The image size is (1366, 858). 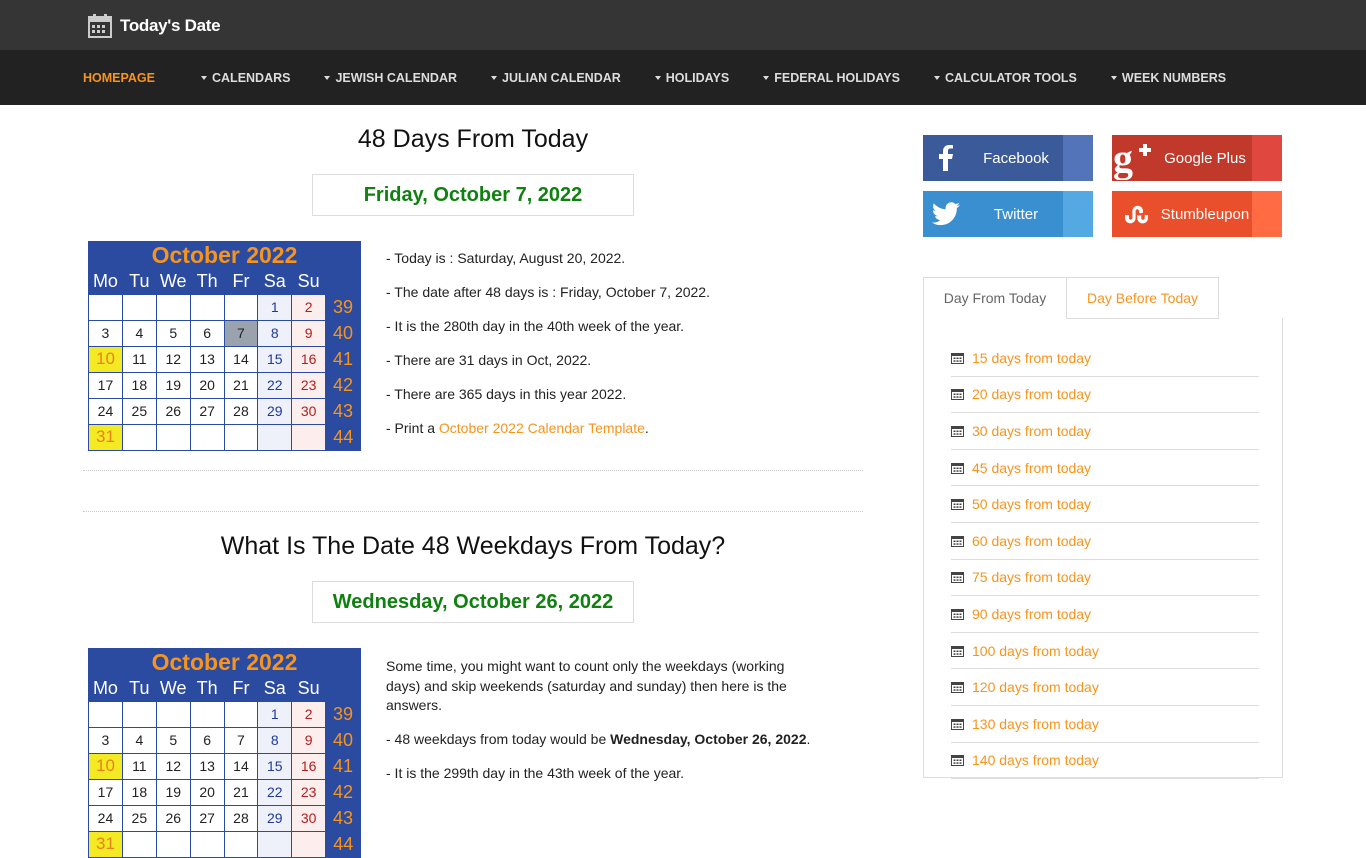 What do you see at coordinates (1005, 78) in the screenshot?
I see `nav-item-calculator-tools: CALCULATOR TOOLS` at bounding box center [1005, 78].